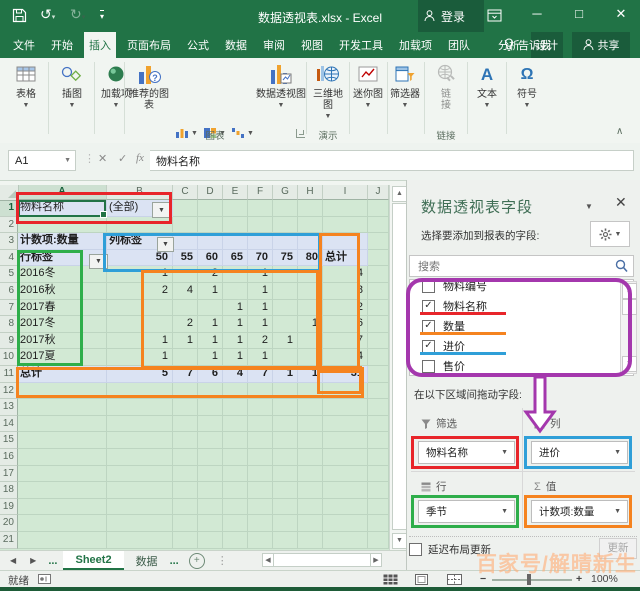 Image resolution: width=640 pixels, height=591 pixels. What do you see at coordinates (185, 374) in the screenshot?
I see `cell-C11: 7` at bounding box center [185, 374].